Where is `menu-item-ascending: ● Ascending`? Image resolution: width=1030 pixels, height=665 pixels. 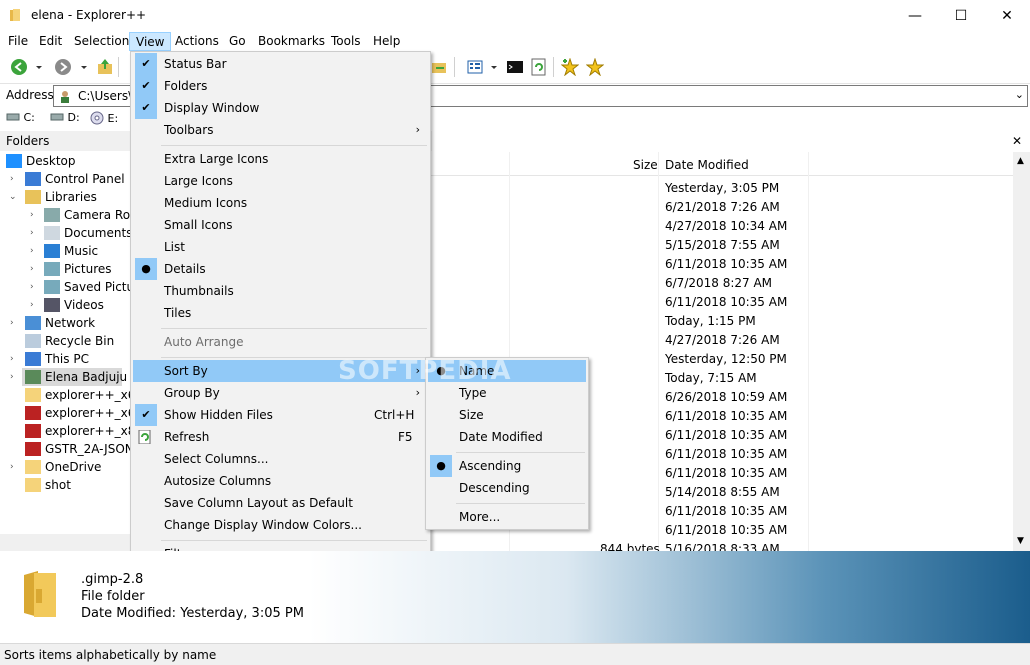
menu-item-ascending: ● Ascending is located at coordinates (507, 466).